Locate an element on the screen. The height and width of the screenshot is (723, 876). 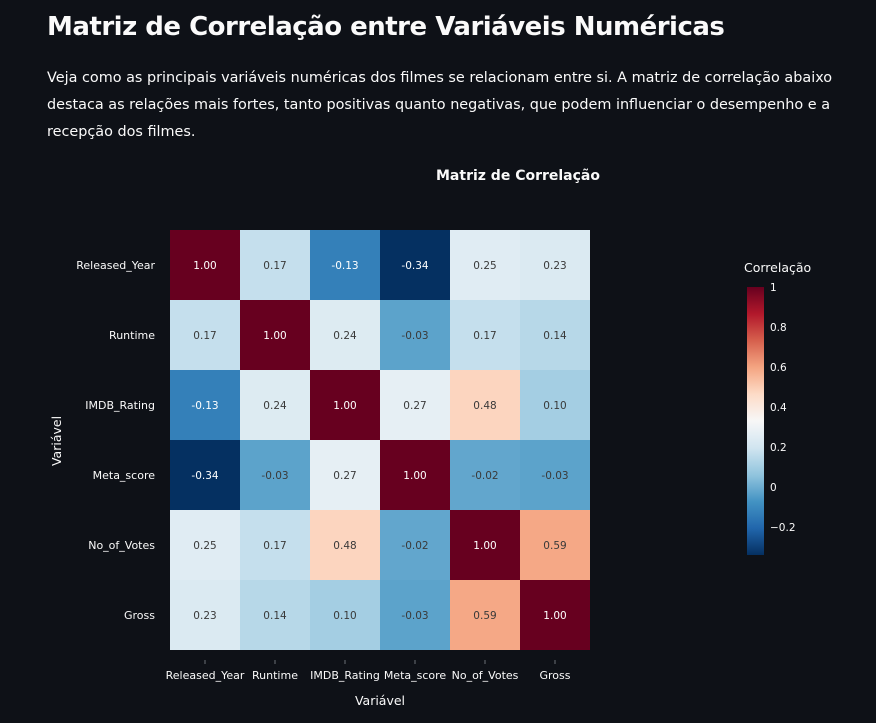
chart-title: Matriz de Correlação is located at coordinates (518, 176).